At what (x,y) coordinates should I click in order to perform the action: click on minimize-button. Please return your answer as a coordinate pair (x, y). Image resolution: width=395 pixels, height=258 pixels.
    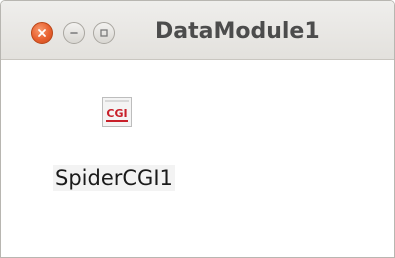
    Looking at the image, I should click on (74, 33).